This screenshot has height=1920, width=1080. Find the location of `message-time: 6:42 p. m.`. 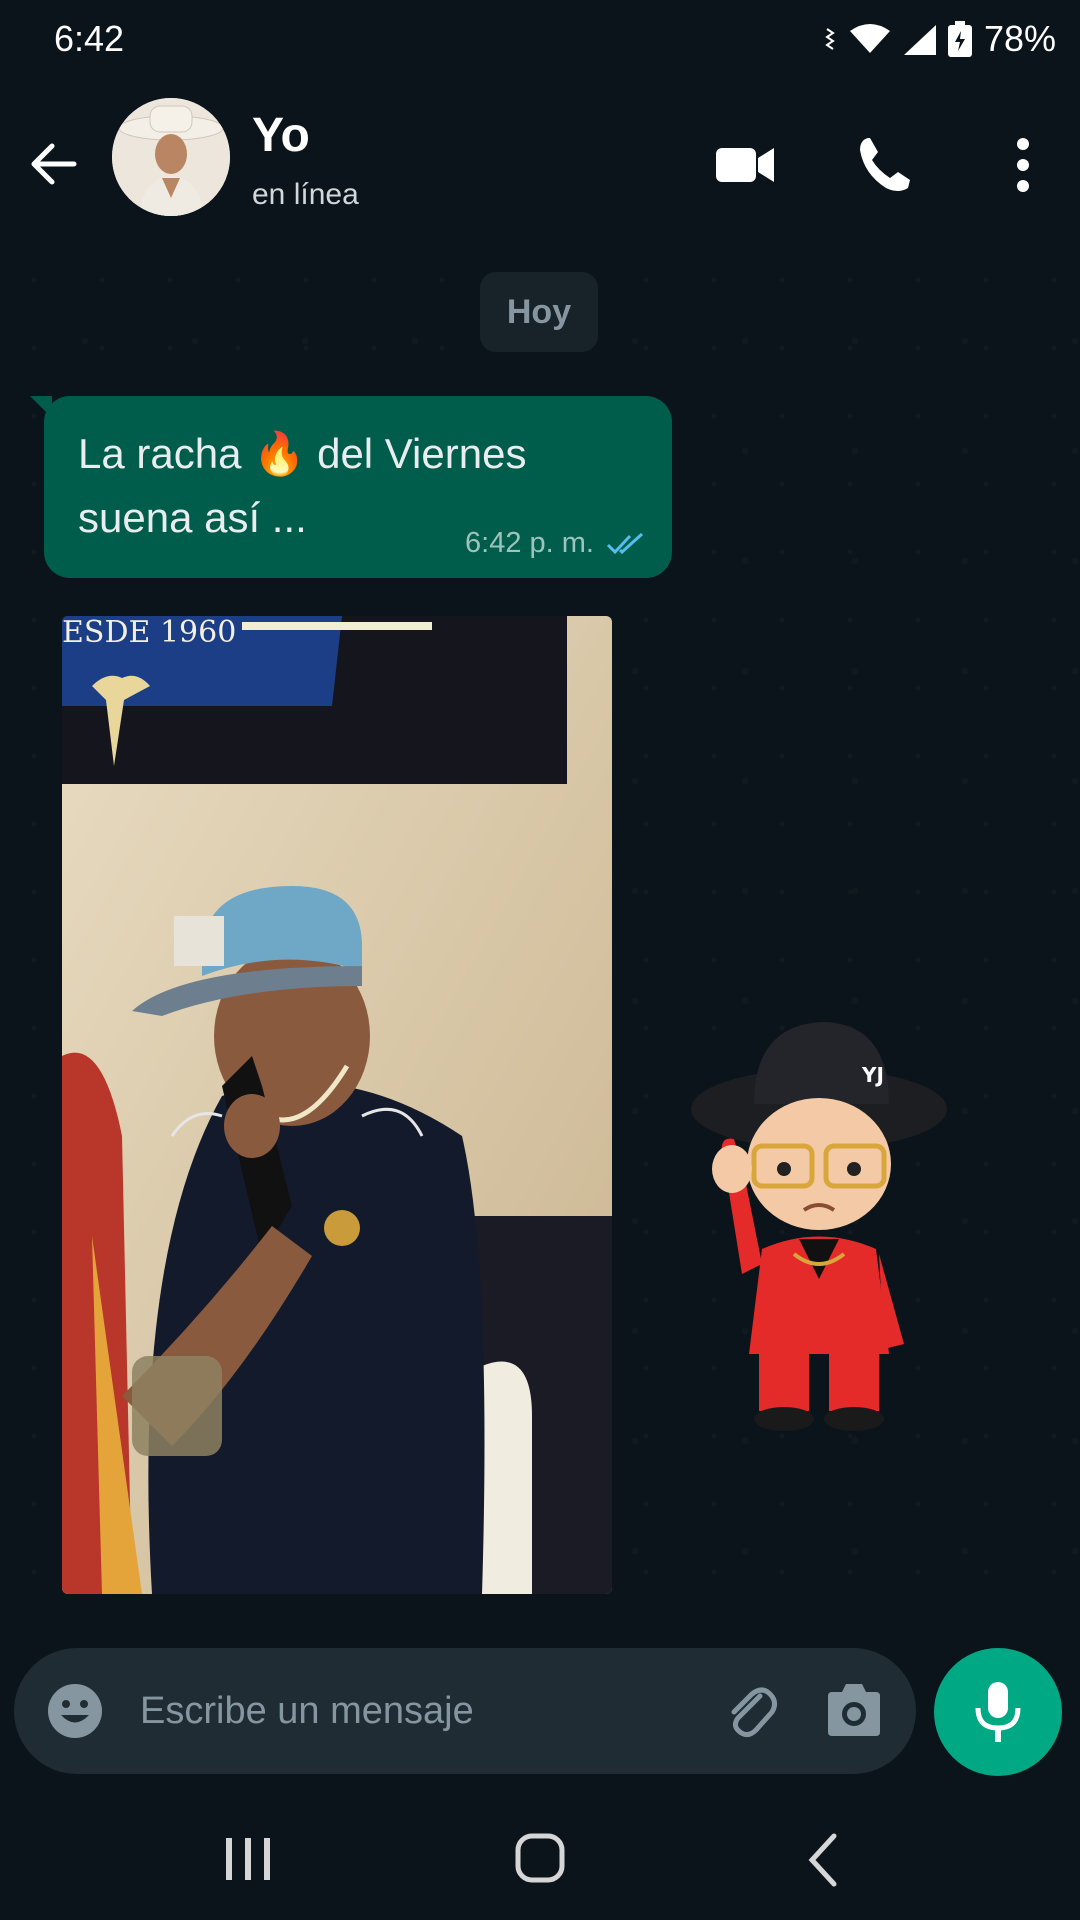

message-time: 6:42 p. m. is located at coordinates (529, 543).